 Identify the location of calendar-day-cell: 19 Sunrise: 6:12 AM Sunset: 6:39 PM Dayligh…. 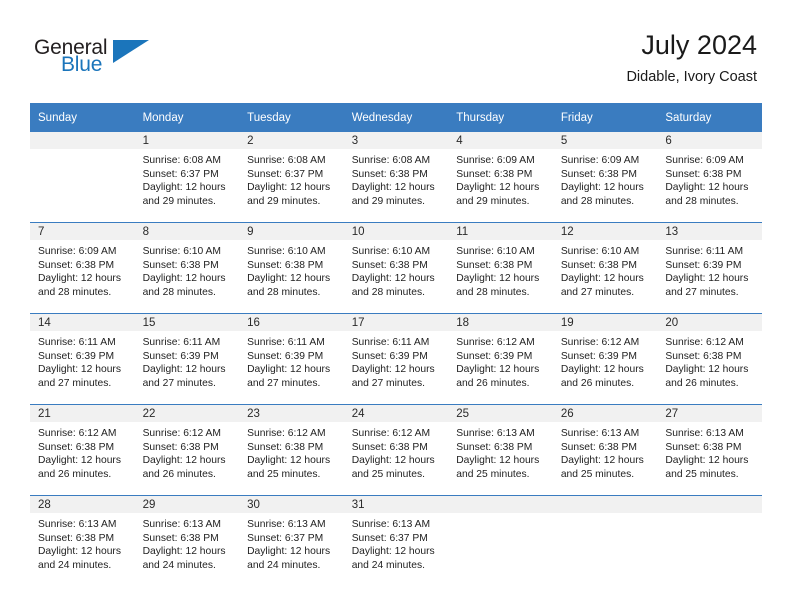
(605, 359).